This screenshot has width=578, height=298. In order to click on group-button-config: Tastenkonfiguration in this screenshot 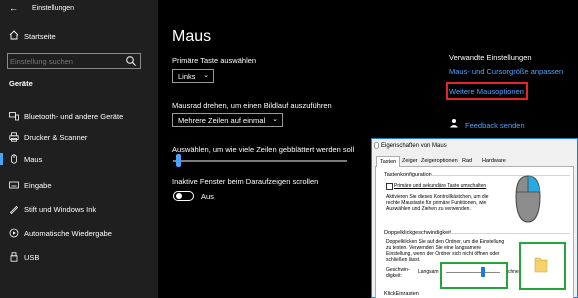, I will do `click(408, 175)`.